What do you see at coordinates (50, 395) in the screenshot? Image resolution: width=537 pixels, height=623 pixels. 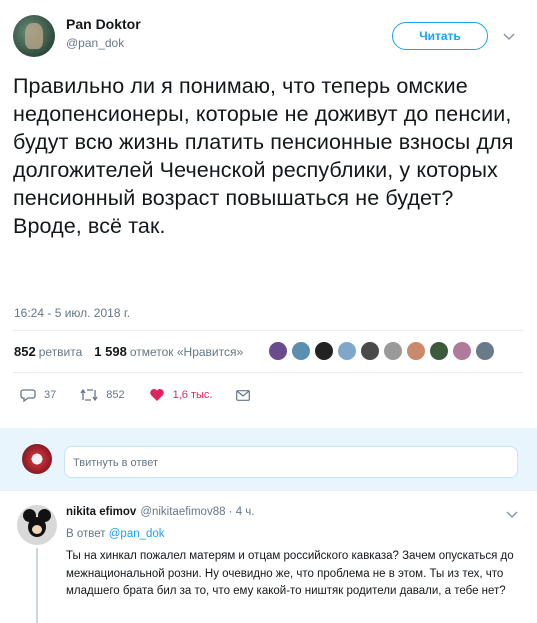 I see `reply-count: 37` at bounding box center [50, 395].